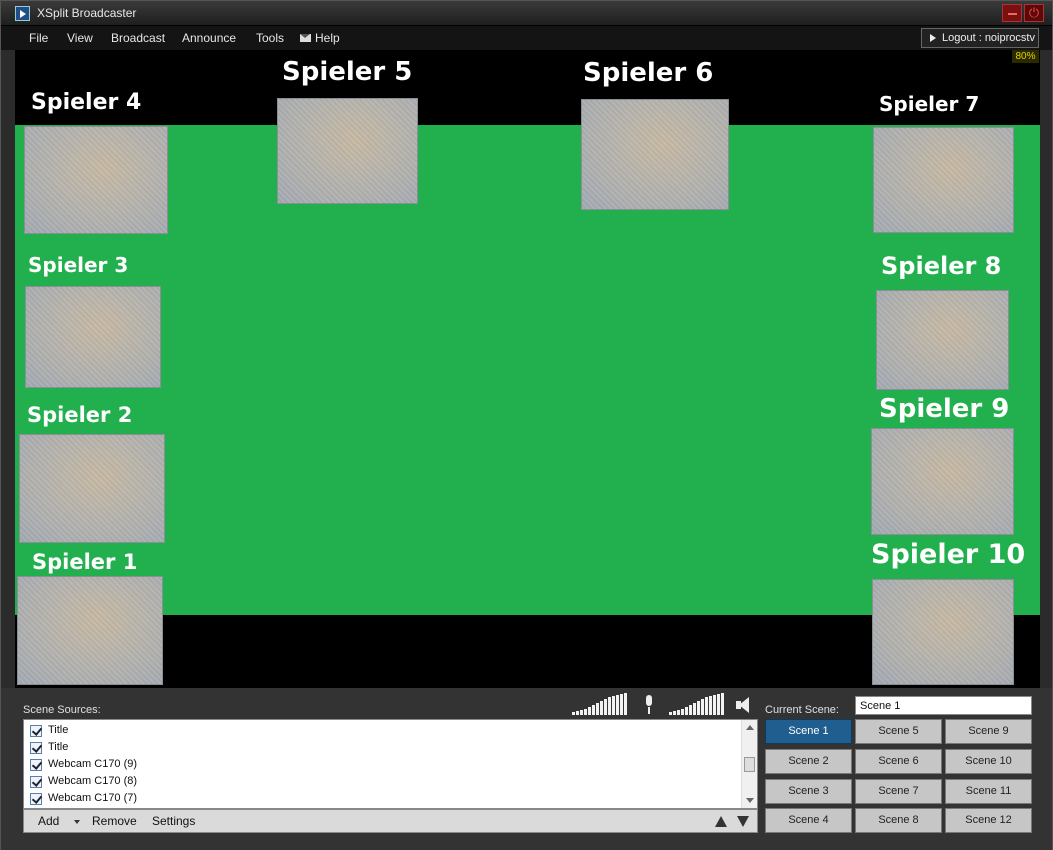  I want to click on microphone-icon, so click(649, 705).